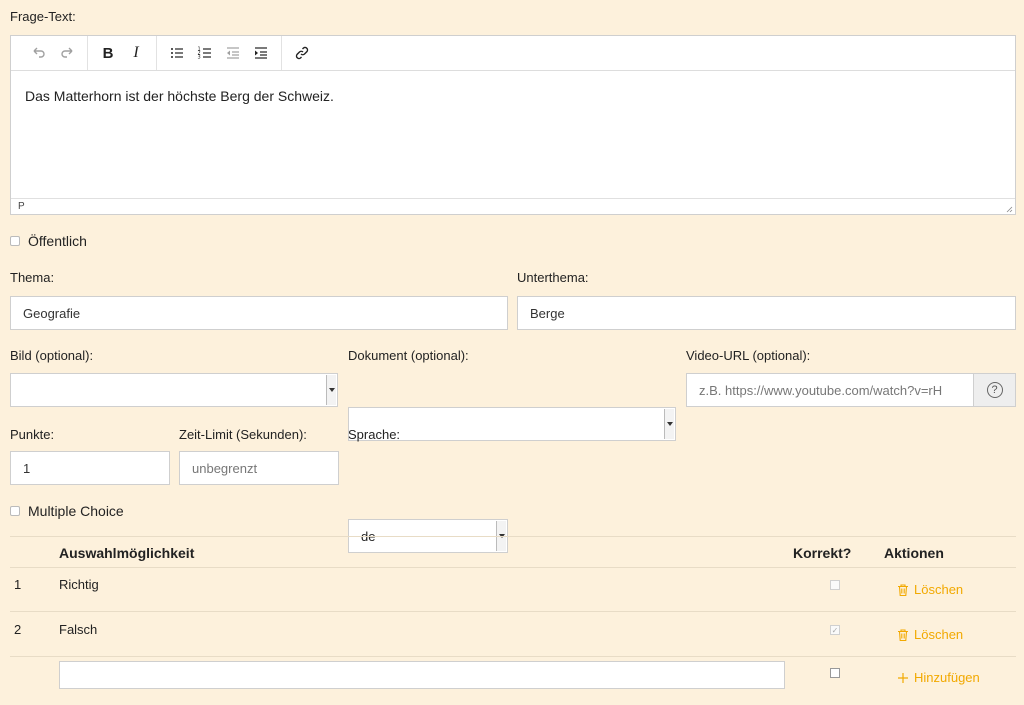 This screenshot has width=1024, height=705. What do you see at coordinates (748, 355) in the screenshot?
I see `video-label: Video-URL (optional):` at bounding box center [748, 355].